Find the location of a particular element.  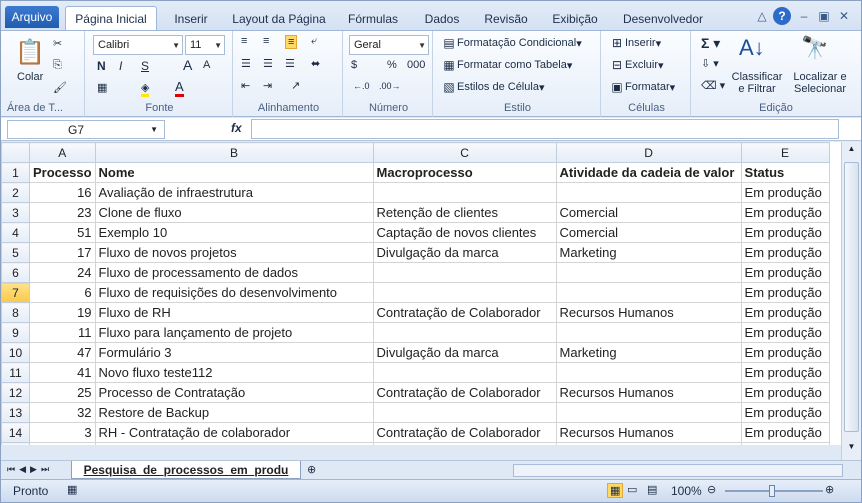

align-left-icon: ☰ is located at coordinates (246, 63).